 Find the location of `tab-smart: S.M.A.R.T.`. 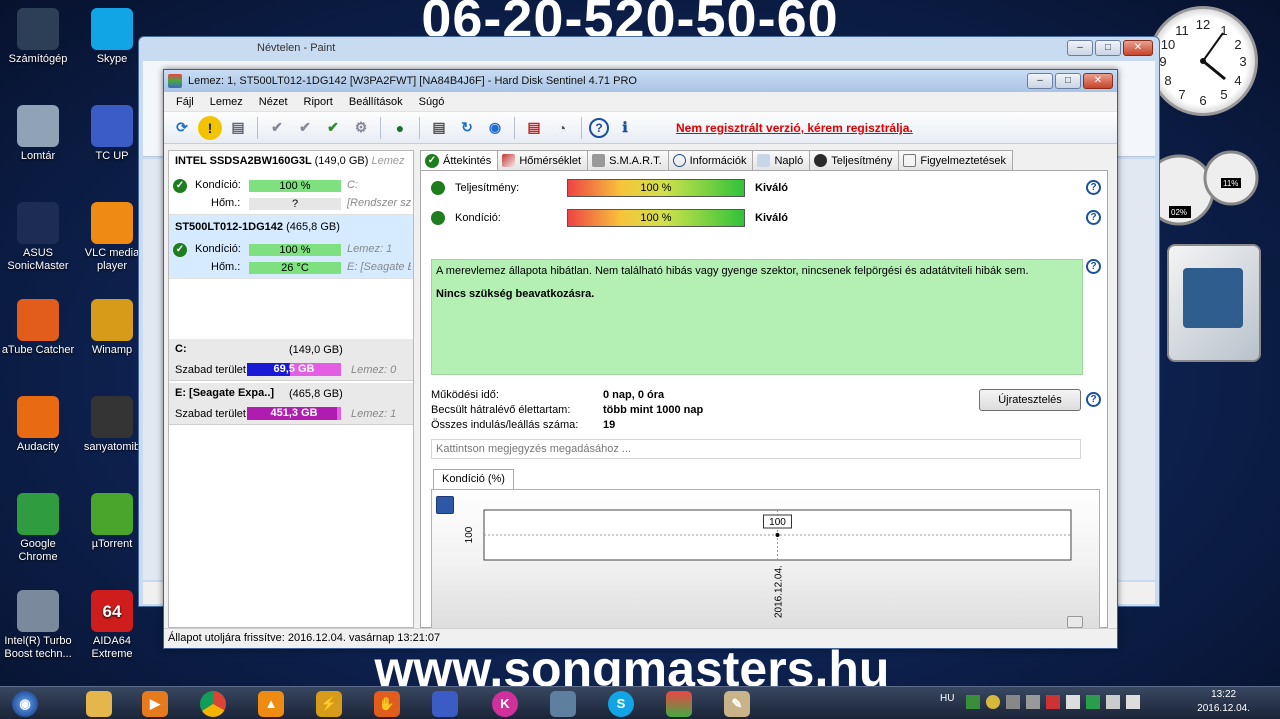

tab-smart: S.M.A.R.T. is located at coordinates (628, 160).